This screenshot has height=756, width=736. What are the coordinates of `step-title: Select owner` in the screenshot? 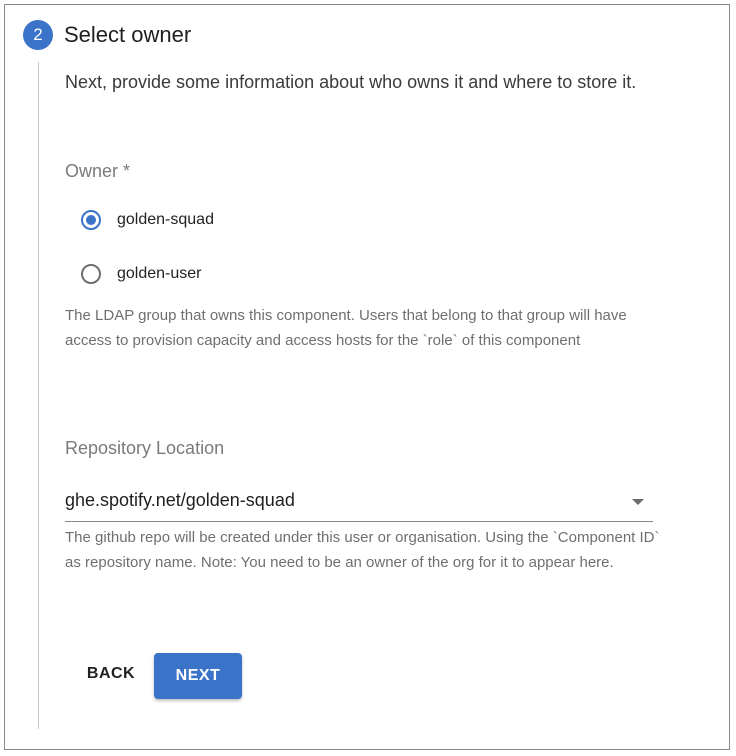 It's located at (128, 34).